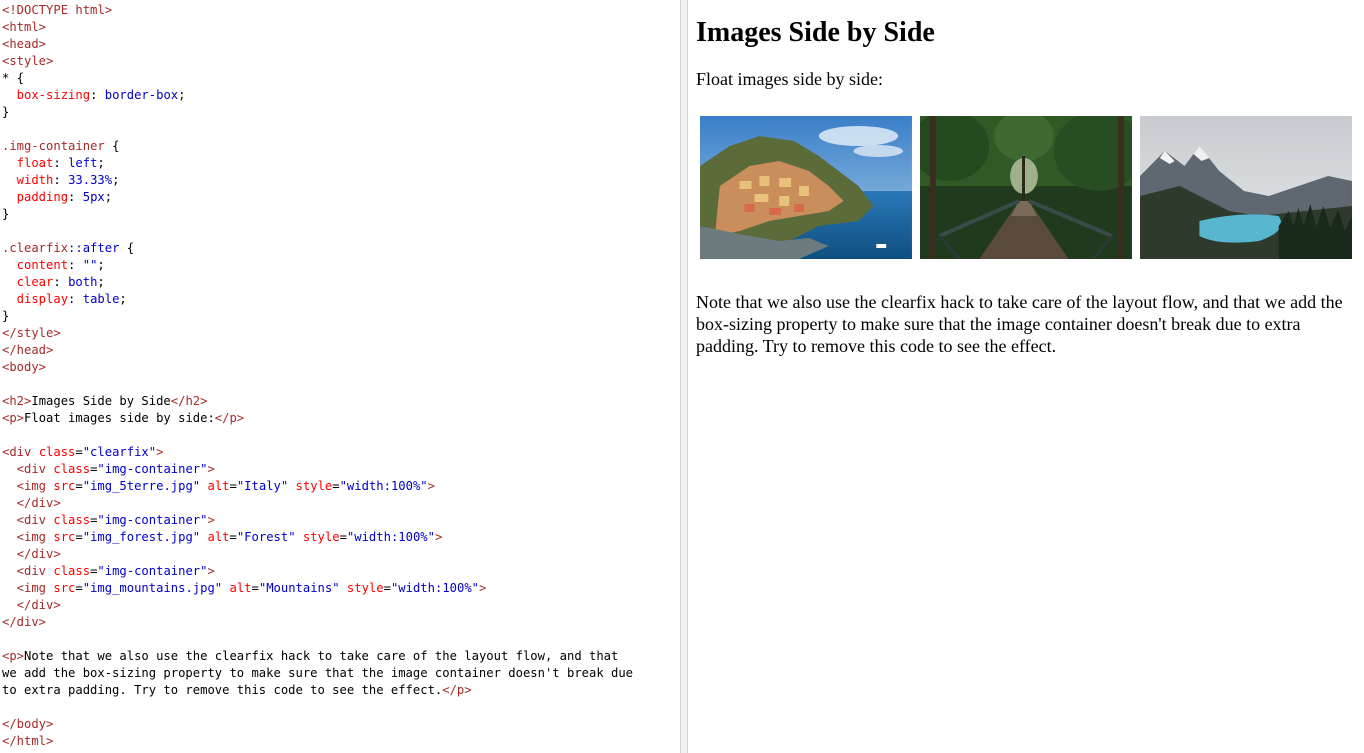  Describe the element at coordinates (266, 537) in the screenshot. I see `code-token: "Forest"` at that location.